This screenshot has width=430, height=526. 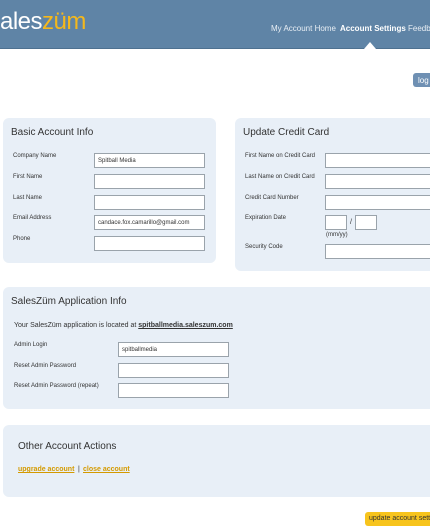 I want to click on nav-feedback: Feedb, so click(x=419, y=28).